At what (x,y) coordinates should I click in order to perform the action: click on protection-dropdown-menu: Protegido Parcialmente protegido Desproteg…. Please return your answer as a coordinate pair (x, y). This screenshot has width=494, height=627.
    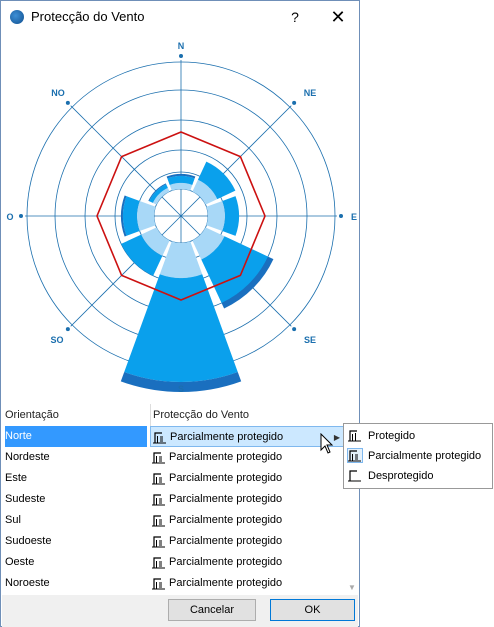
    Looking at the image, I should click on (418, 456).